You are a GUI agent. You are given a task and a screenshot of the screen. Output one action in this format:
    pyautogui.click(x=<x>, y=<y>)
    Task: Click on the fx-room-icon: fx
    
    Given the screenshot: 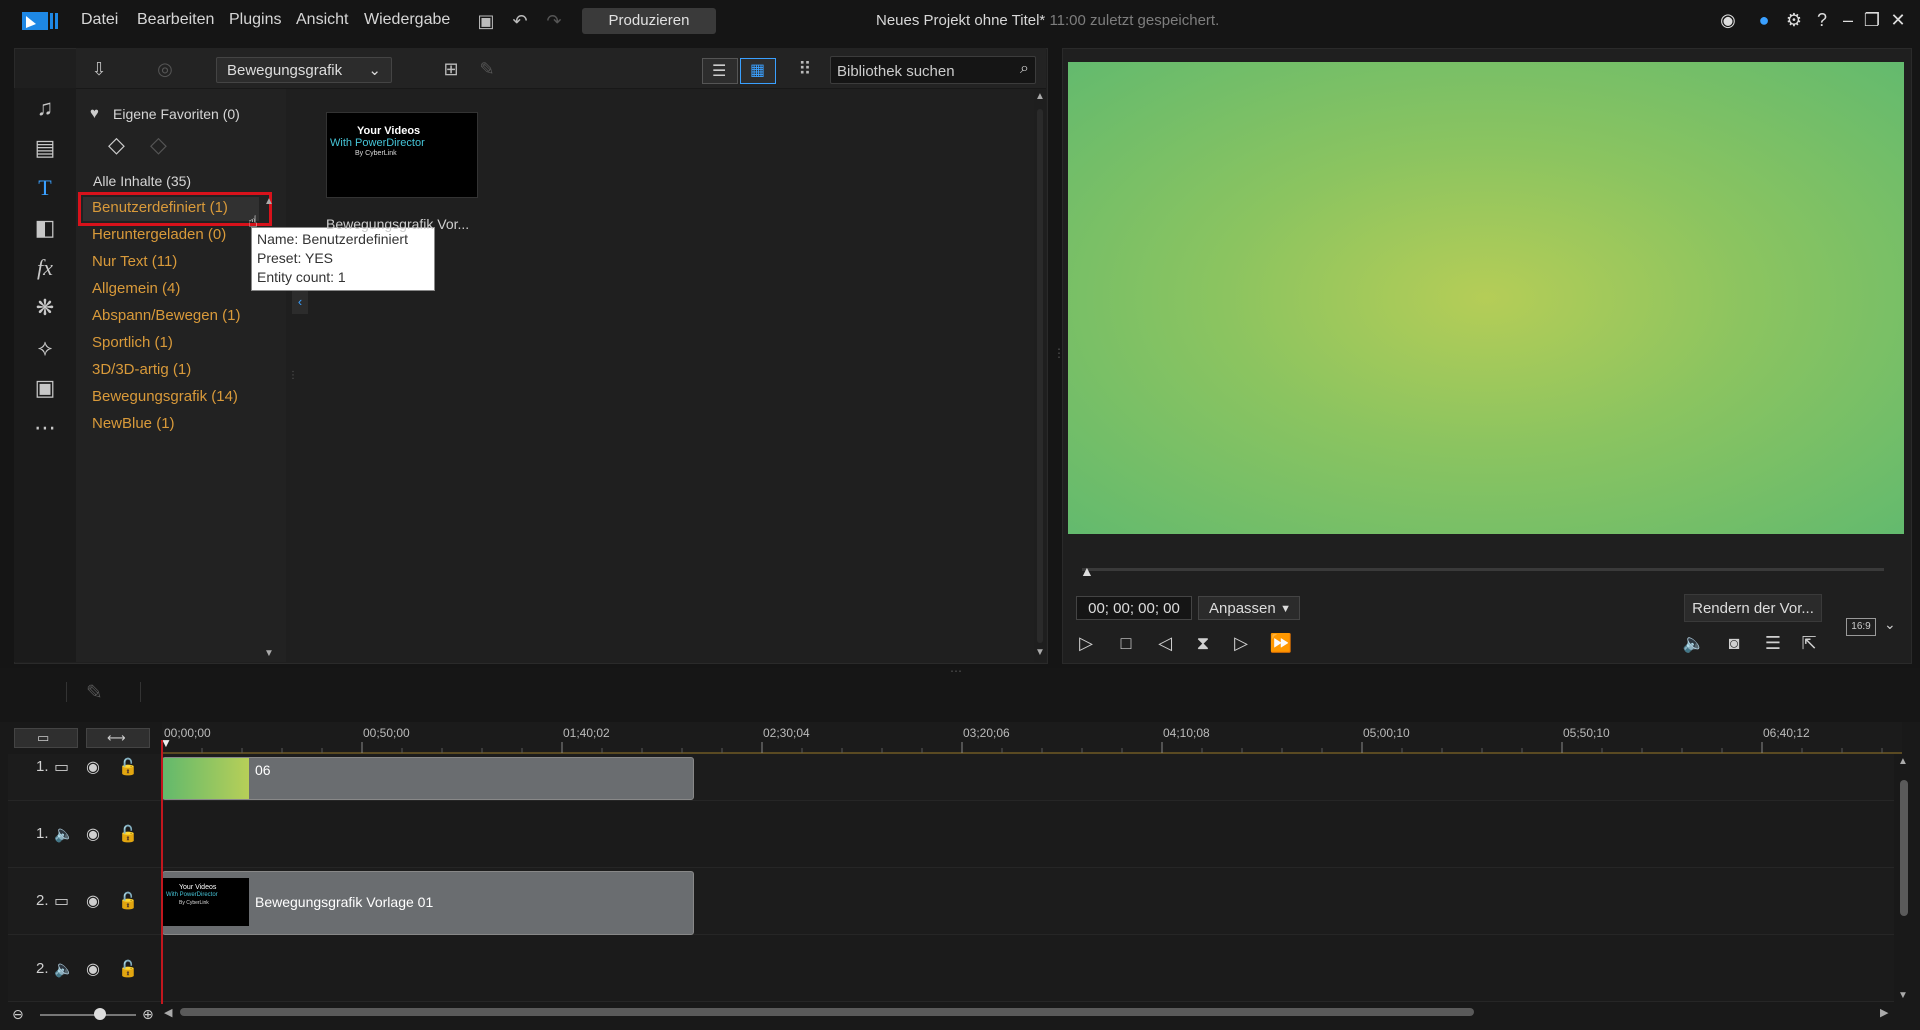 What is the action you would take?
    pyautogui.click(x=45, y=268)
    